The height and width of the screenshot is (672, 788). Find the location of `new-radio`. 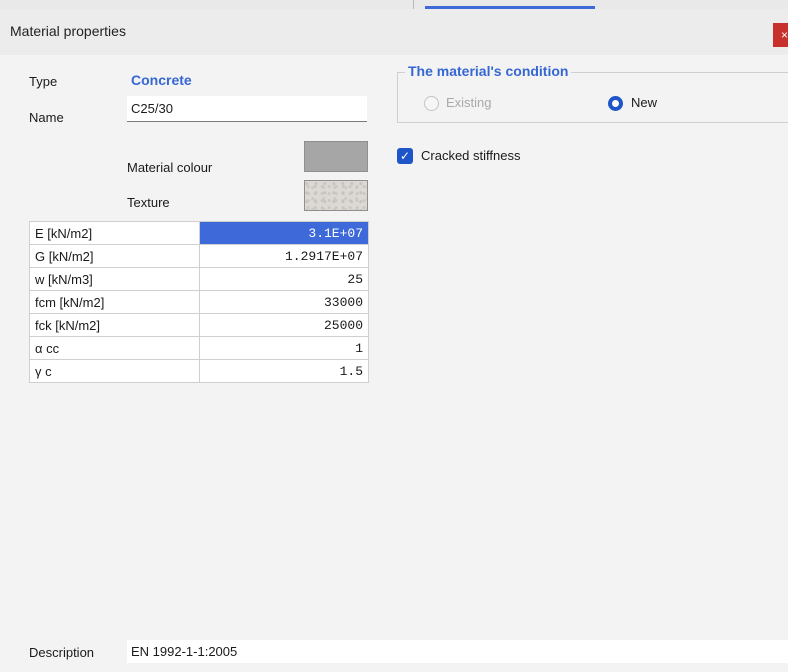

new-radio is located at coordinates (615, 103).